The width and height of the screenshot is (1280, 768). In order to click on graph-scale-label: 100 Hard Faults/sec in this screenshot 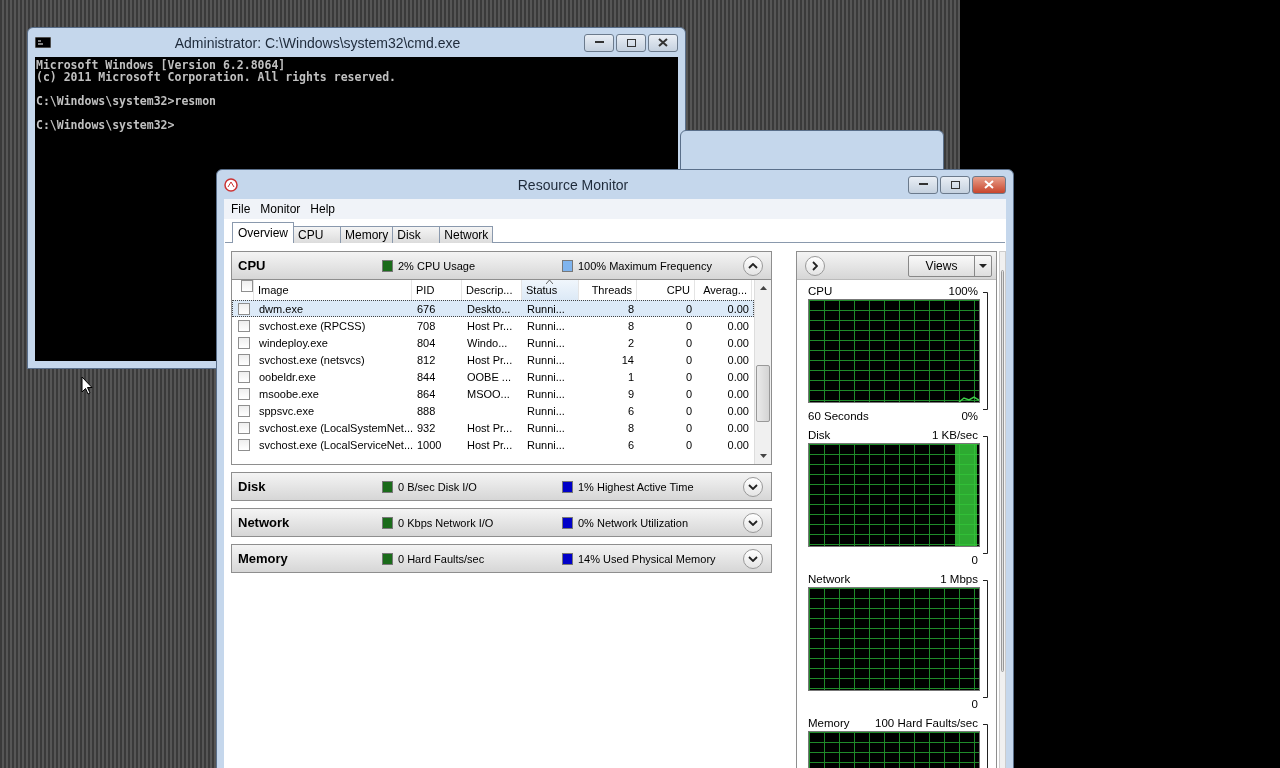, I will do `click(926, 724)`.